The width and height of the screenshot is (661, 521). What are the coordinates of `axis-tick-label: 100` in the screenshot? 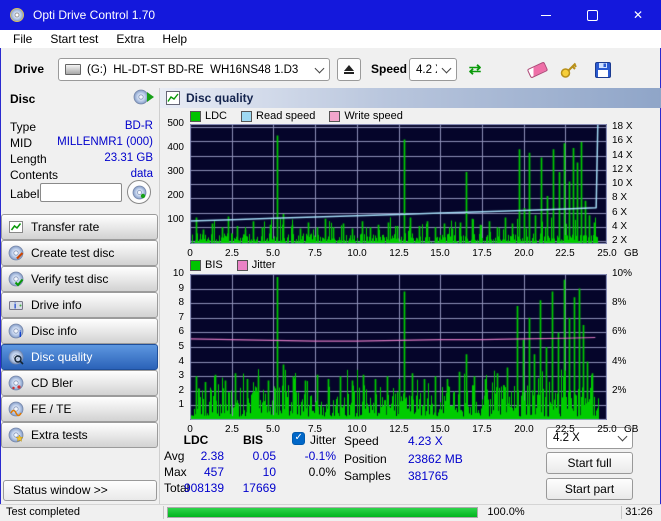 It's located at (175, 219).